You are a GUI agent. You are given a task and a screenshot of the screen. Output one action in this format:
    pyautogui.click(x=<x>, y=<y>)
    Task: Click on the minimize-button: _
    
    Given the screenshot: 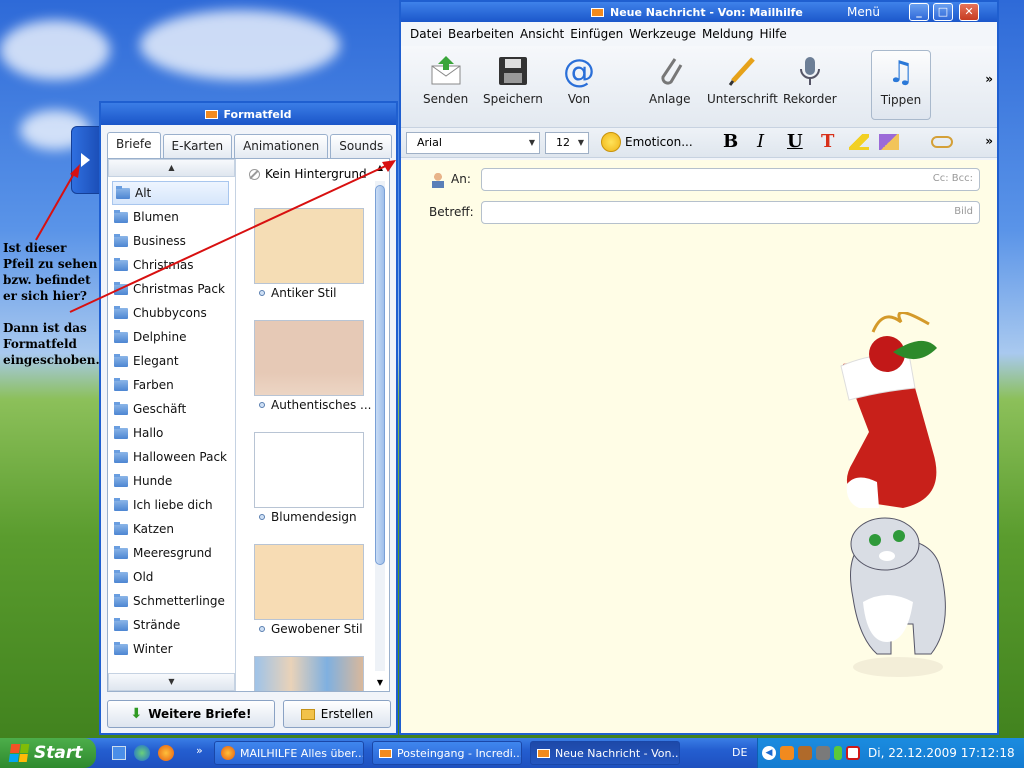 What is the action you would take?
    pyautogui.click(x=919, y=12)
    